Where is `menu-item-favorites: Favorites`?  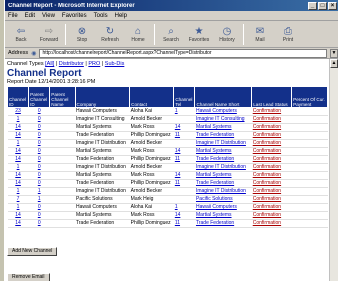 menu-item-favorites: Favorites is located at coordinates (74, 16).